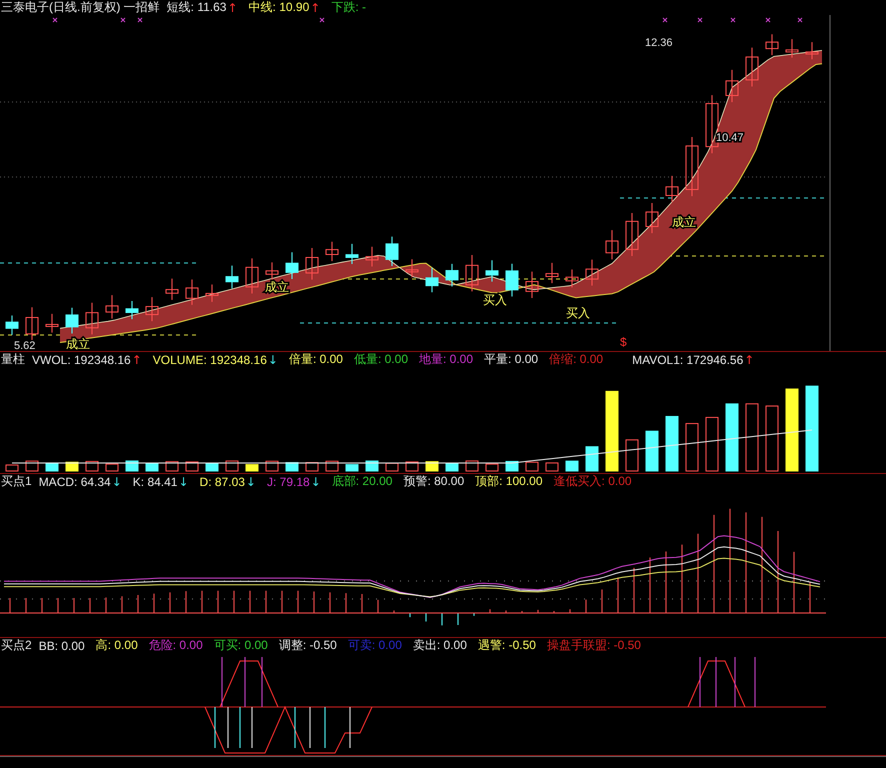 This screenshot has width=886, height=768. Describe the element at coordinates (509, 481) in the screenshot. I see `indicator-value: 顶部: 100.00` at that location.